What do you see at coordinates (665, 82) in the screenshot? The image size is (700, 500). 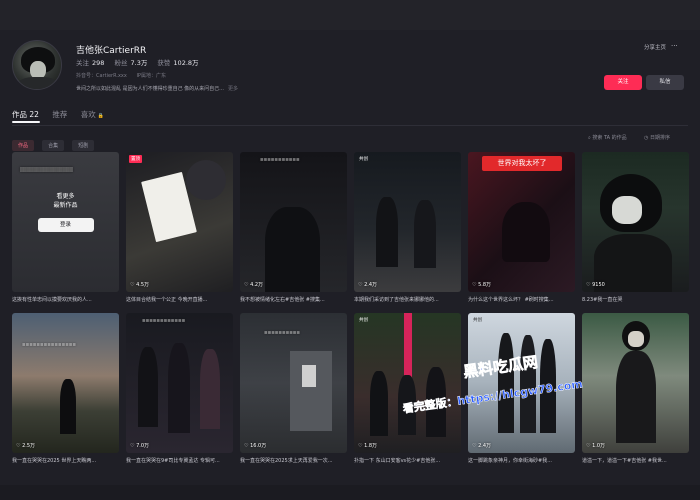 I see `message-button: 私信` at bounding box center [665, 82].